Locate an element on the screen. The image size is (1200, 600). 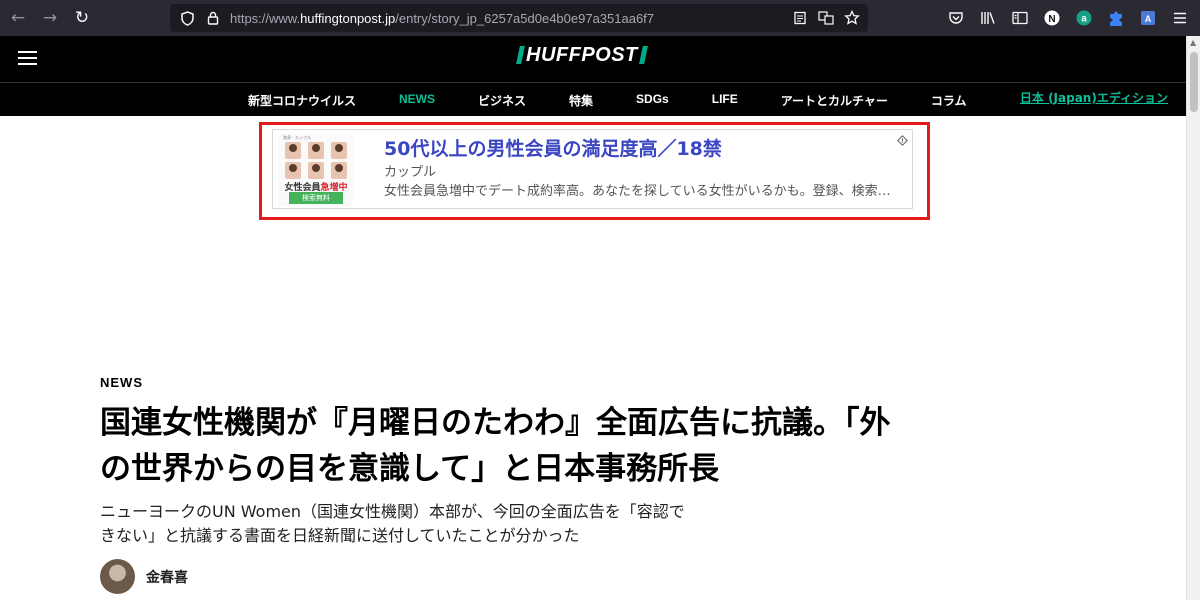
author-name: 金春喜 is located at coordinates (167, 577).